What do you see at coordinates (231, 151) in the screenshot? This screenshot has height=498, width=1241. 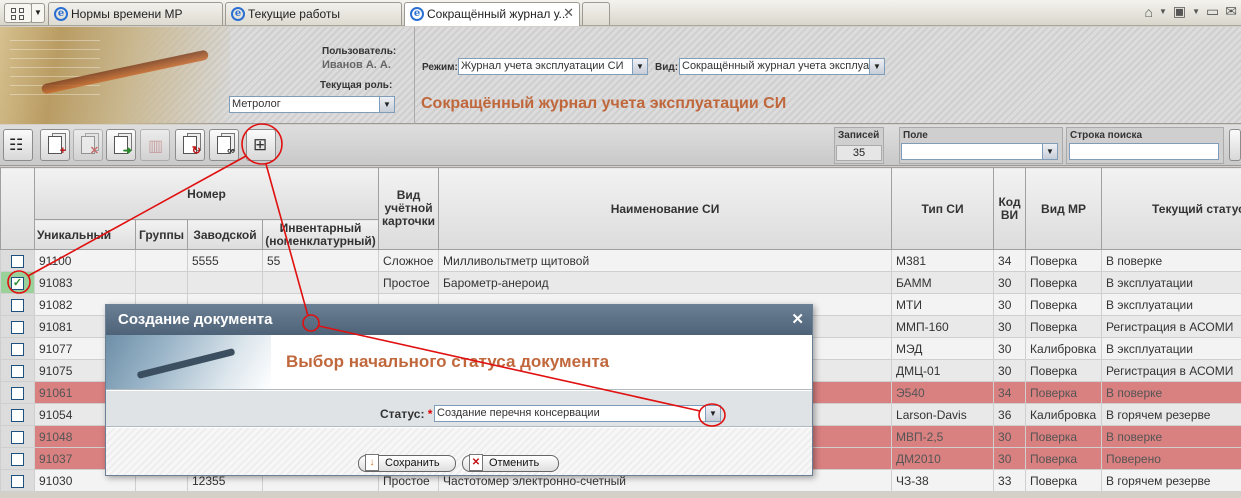 I see `find-mark: ∞` at bounding box center [231, 151].